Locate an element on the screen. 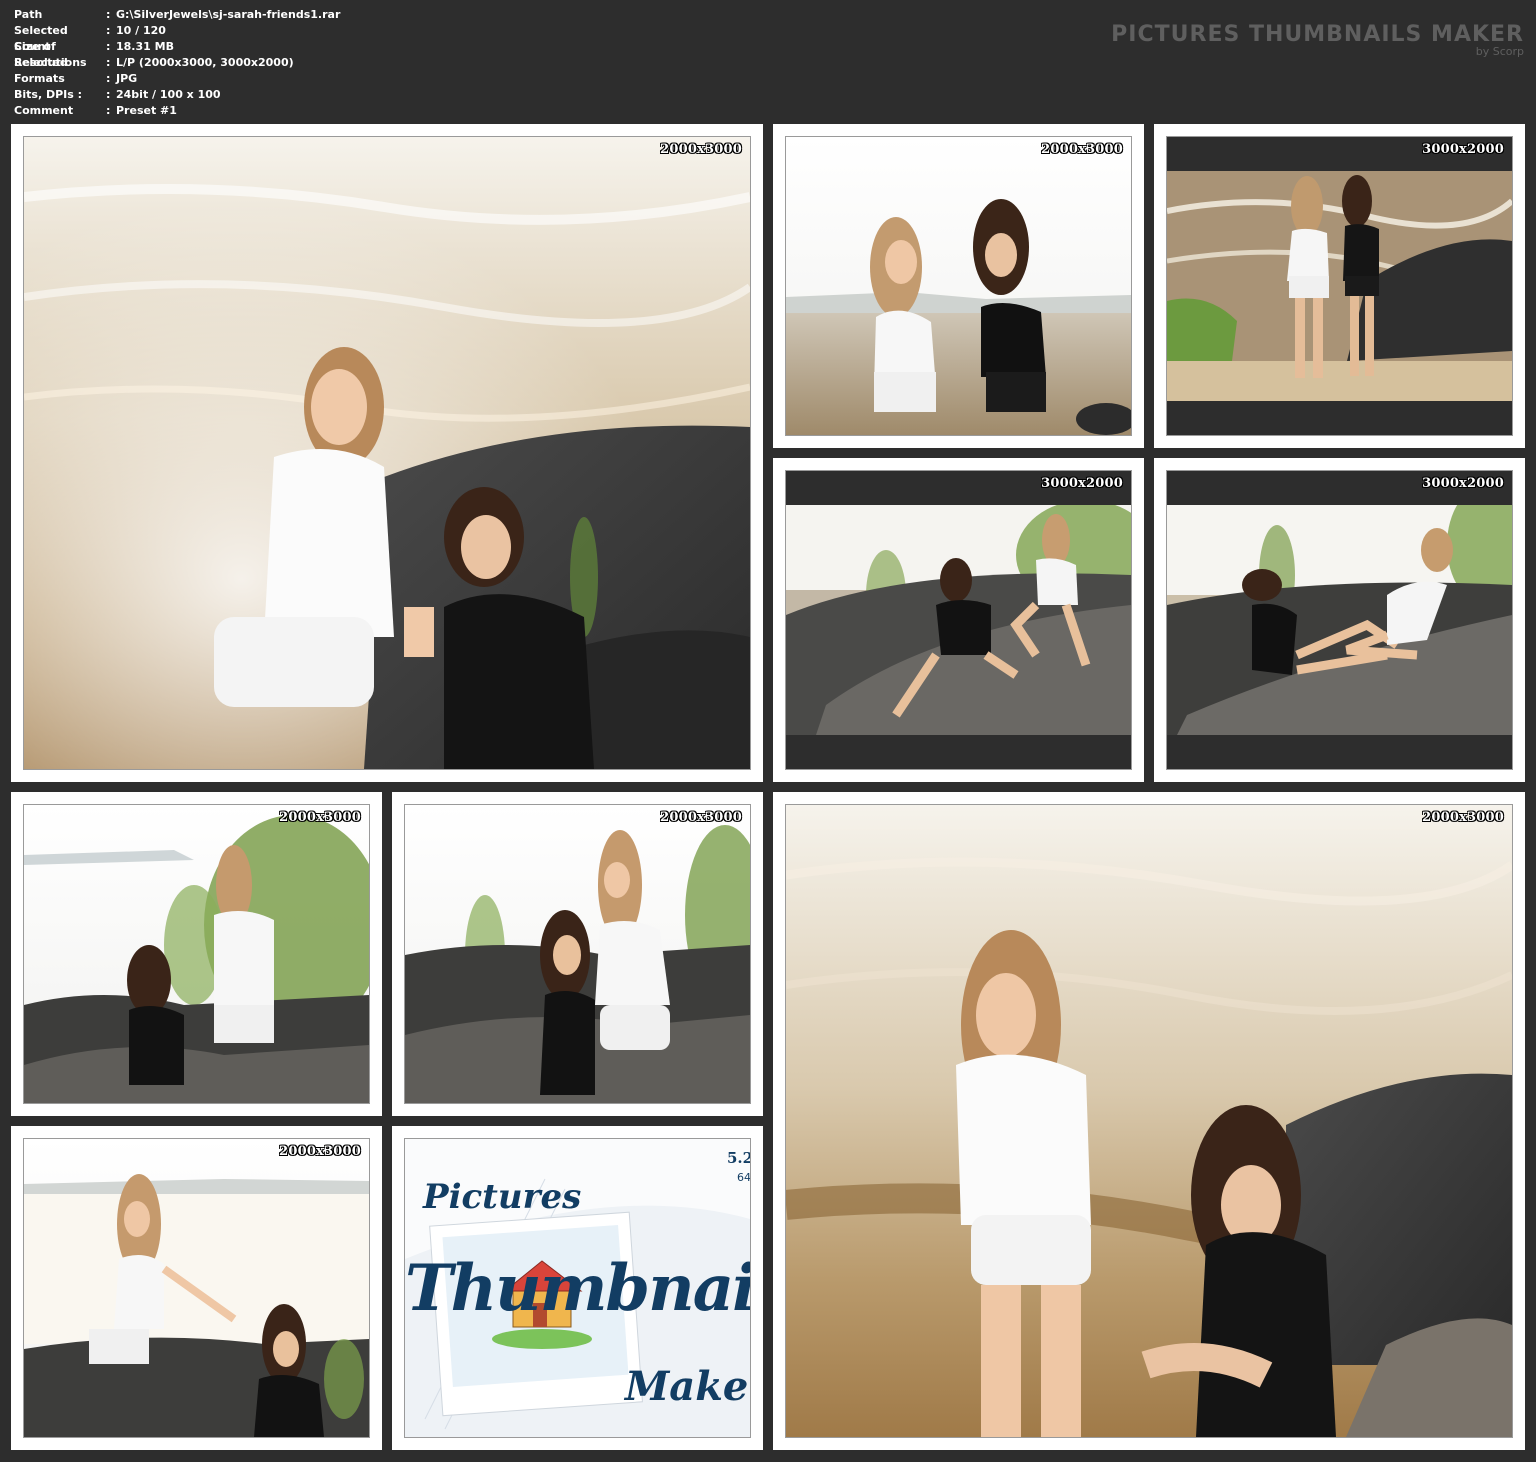 The image size is (1536, 1462). logo-word-pictures: Pictures is located at coordinates (502, 1197).